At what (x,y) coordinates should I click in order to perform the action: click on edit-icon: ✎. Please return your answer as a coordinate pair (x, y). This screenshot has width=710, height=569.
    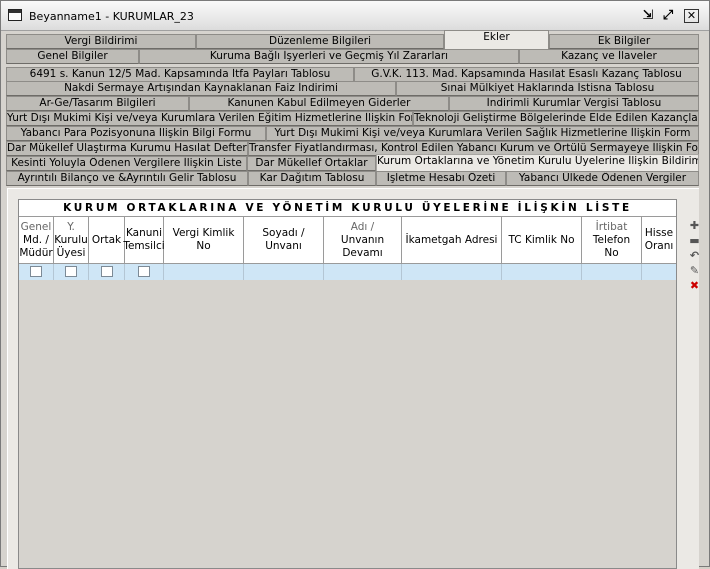
    Looking at the image, I should click on (694, 271).